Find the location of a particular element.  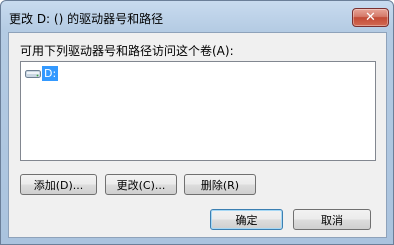

ok-button: 确定 is located at coordinates (246, 219).